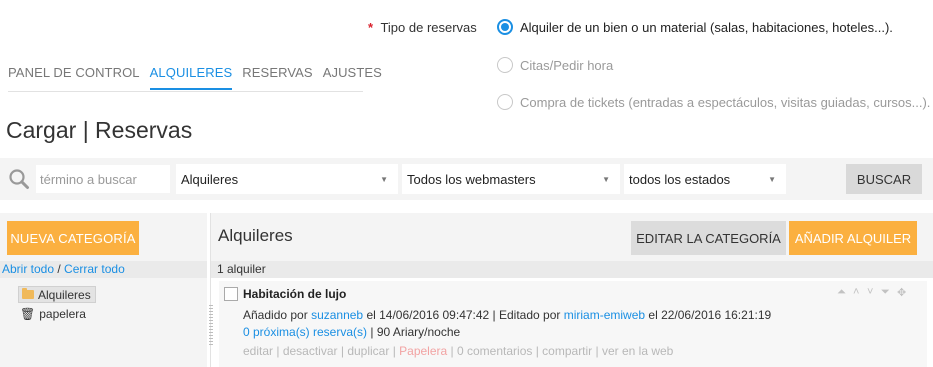 Image resolution: width=933 pixels, height=367 pixels. What do you see at coordinates (73, 238) in the screenshot?
I see `new-category-button: NUEVA CATEGORÍA` at bounding box center [73, 238].